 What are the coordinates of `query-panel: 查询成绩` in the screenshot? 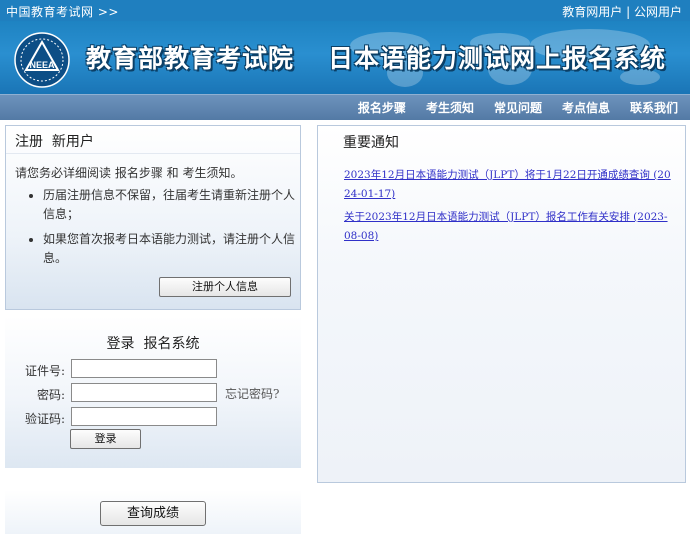 It's located at (153, 512).